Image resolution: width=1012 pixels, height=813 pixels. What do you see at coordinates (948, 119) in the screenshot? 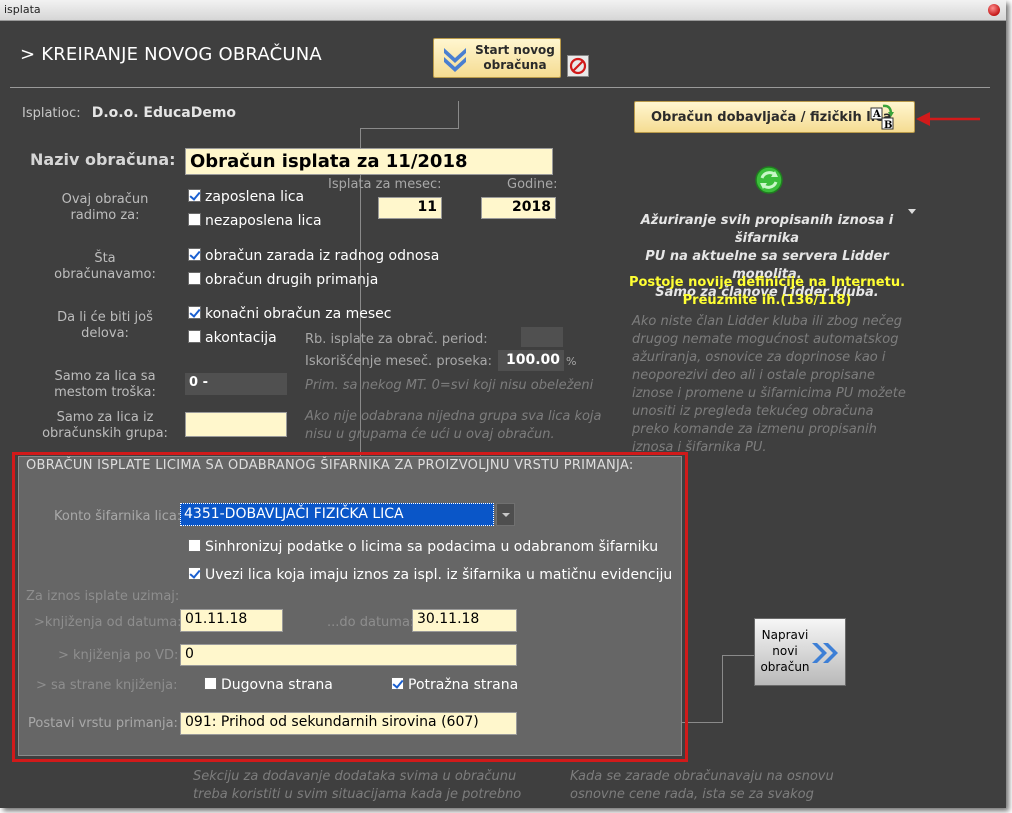
I see `red-arrow-icon` at bounding box center [948, 119].